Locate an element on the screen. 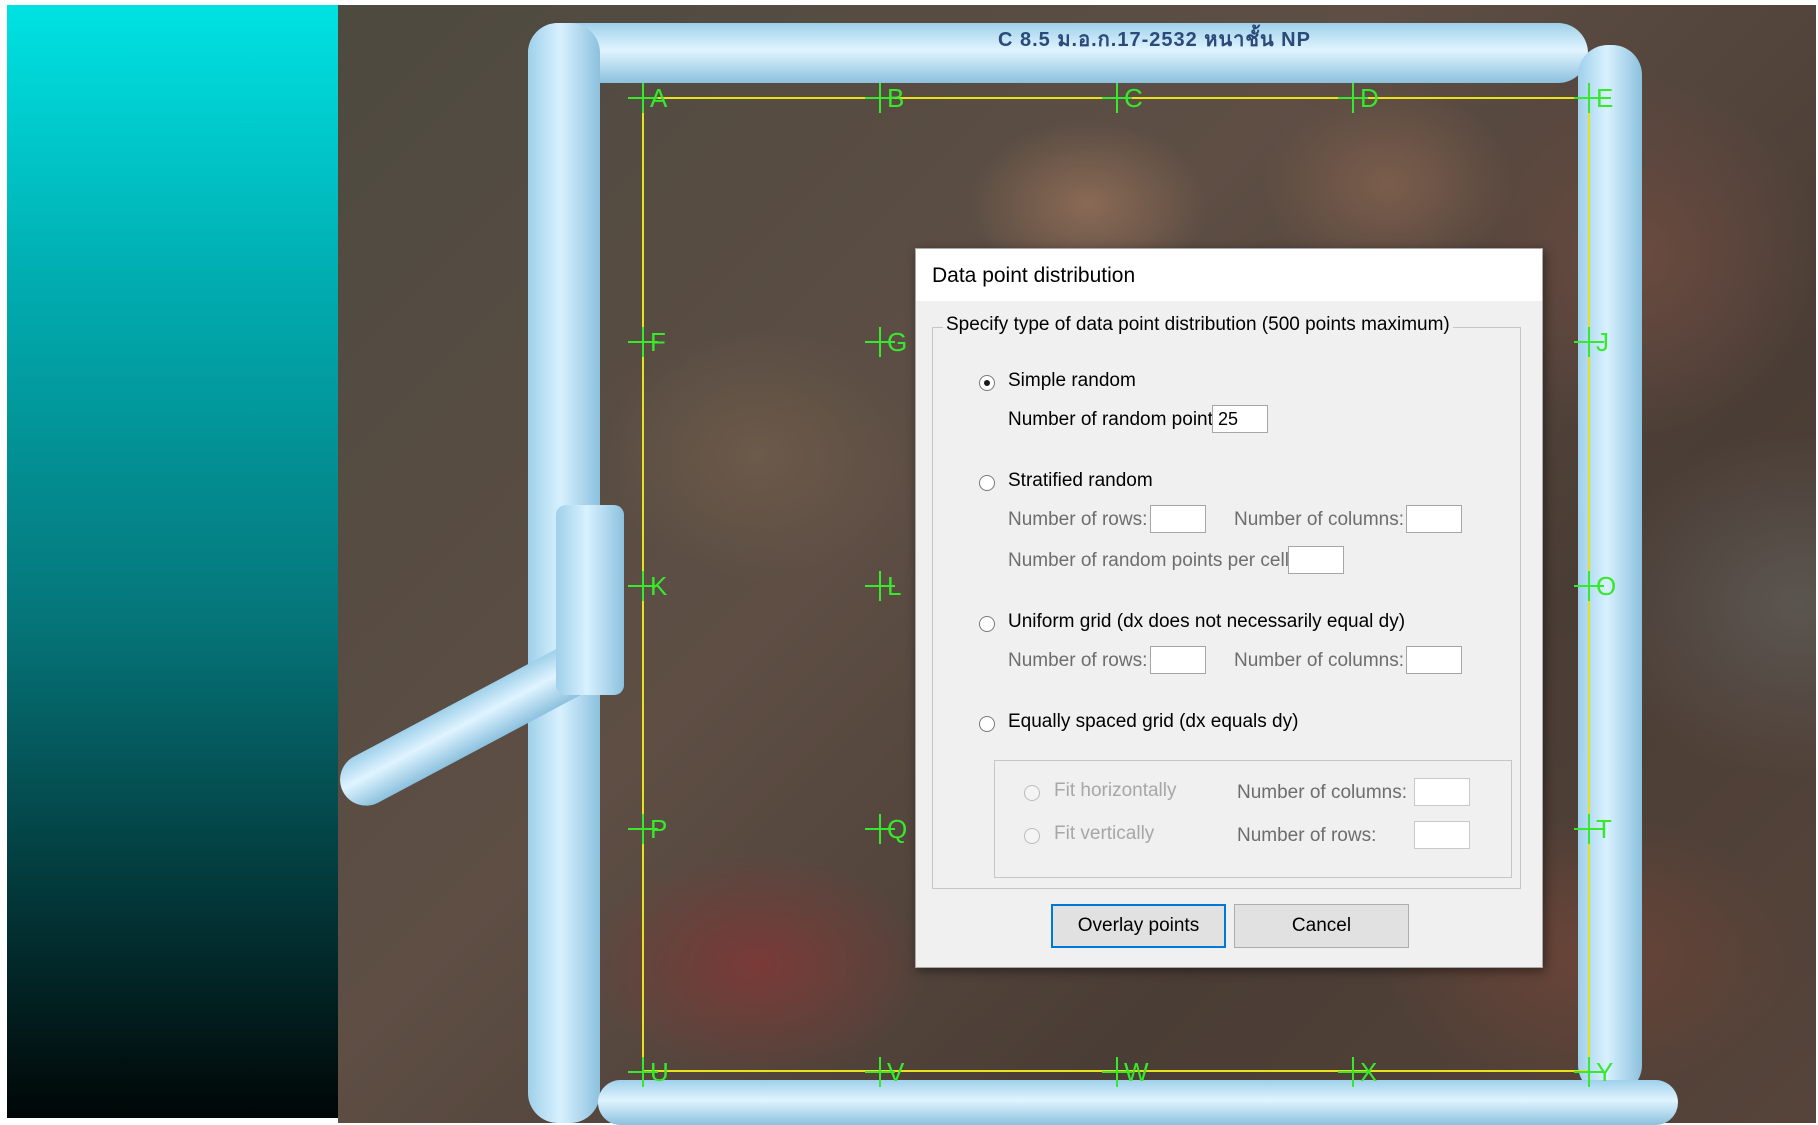 This screenshot has width=1818, height=1125. stratified-random-radio is located at coordinates (987, 483).